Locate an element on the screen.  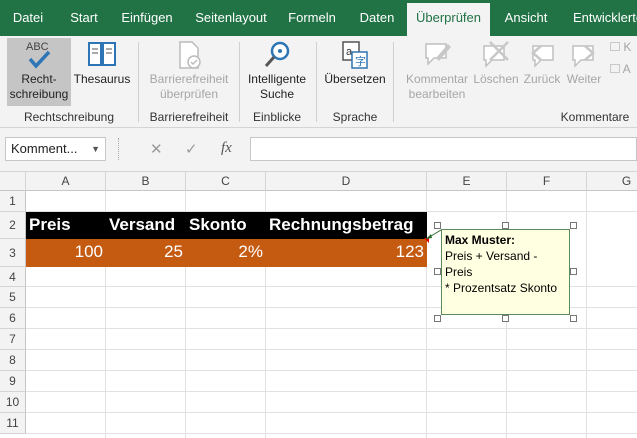
previous-comment-button: Zurück is located at coordinates (542, 62).